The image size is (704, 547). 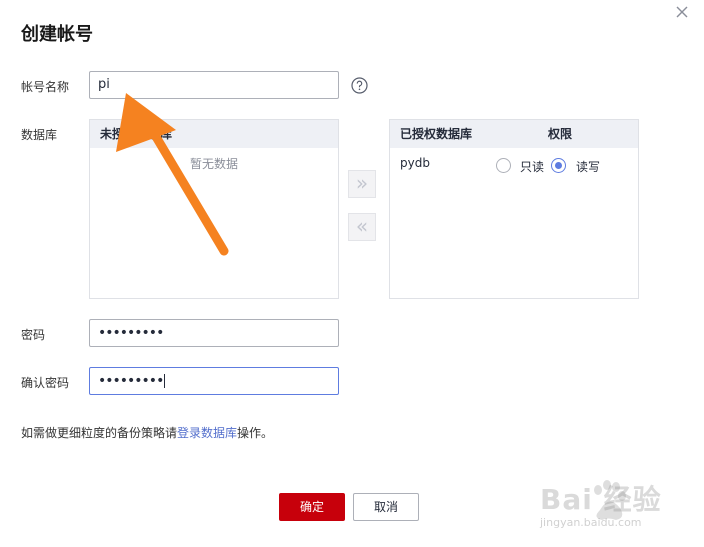 What do you see at coordinates (131, 381) in the screenshot?
I see `confirm-password-value: •••••••••` at bounding box center [131, 381].